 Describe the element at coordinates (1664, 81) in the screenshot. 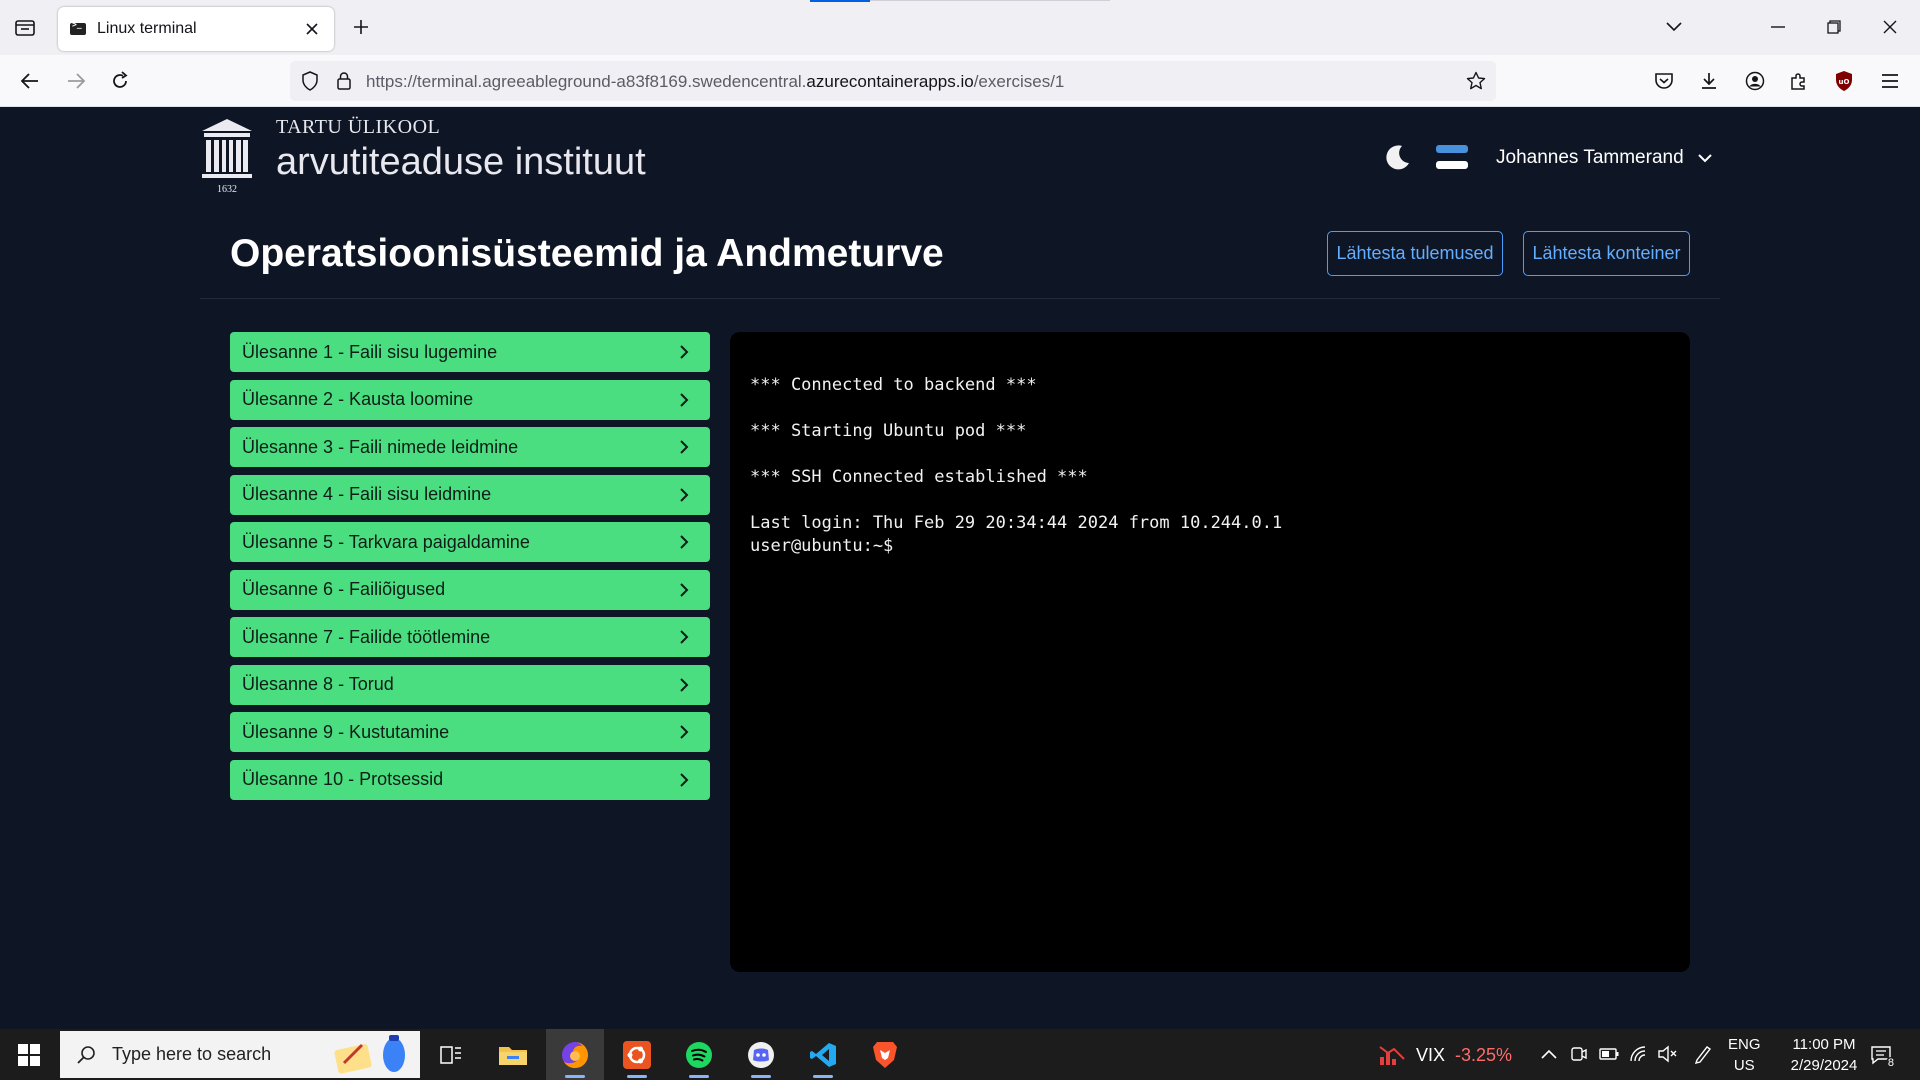

I see `pocket-icon` at that location.